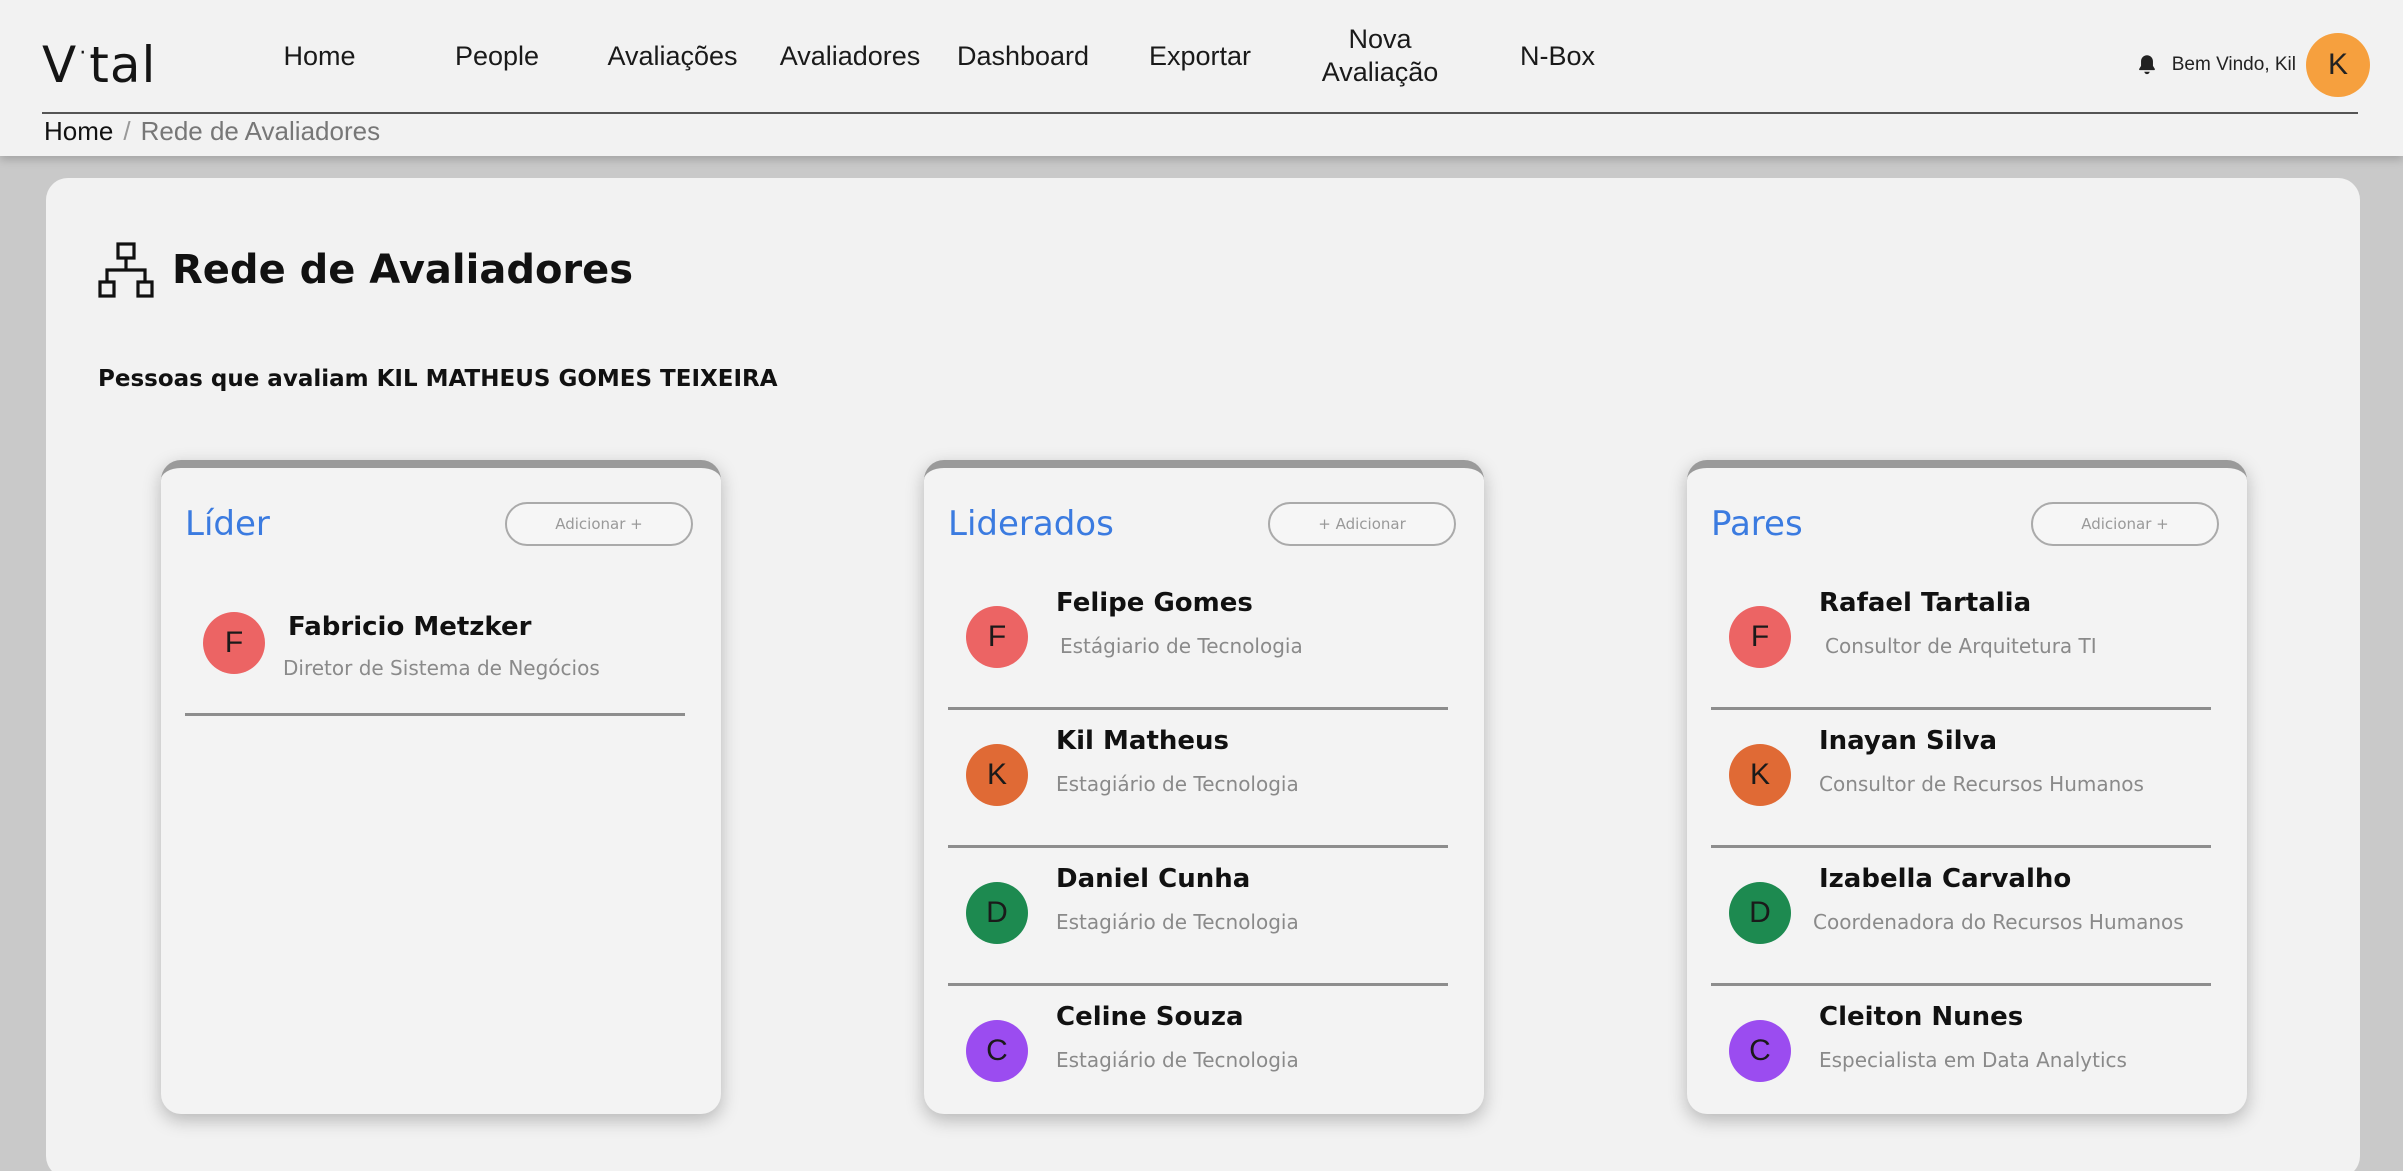 The height and width of the screenshot is (1171, 2403). I want to click on person-name: Fabricio Metzker, so click(410, 627).